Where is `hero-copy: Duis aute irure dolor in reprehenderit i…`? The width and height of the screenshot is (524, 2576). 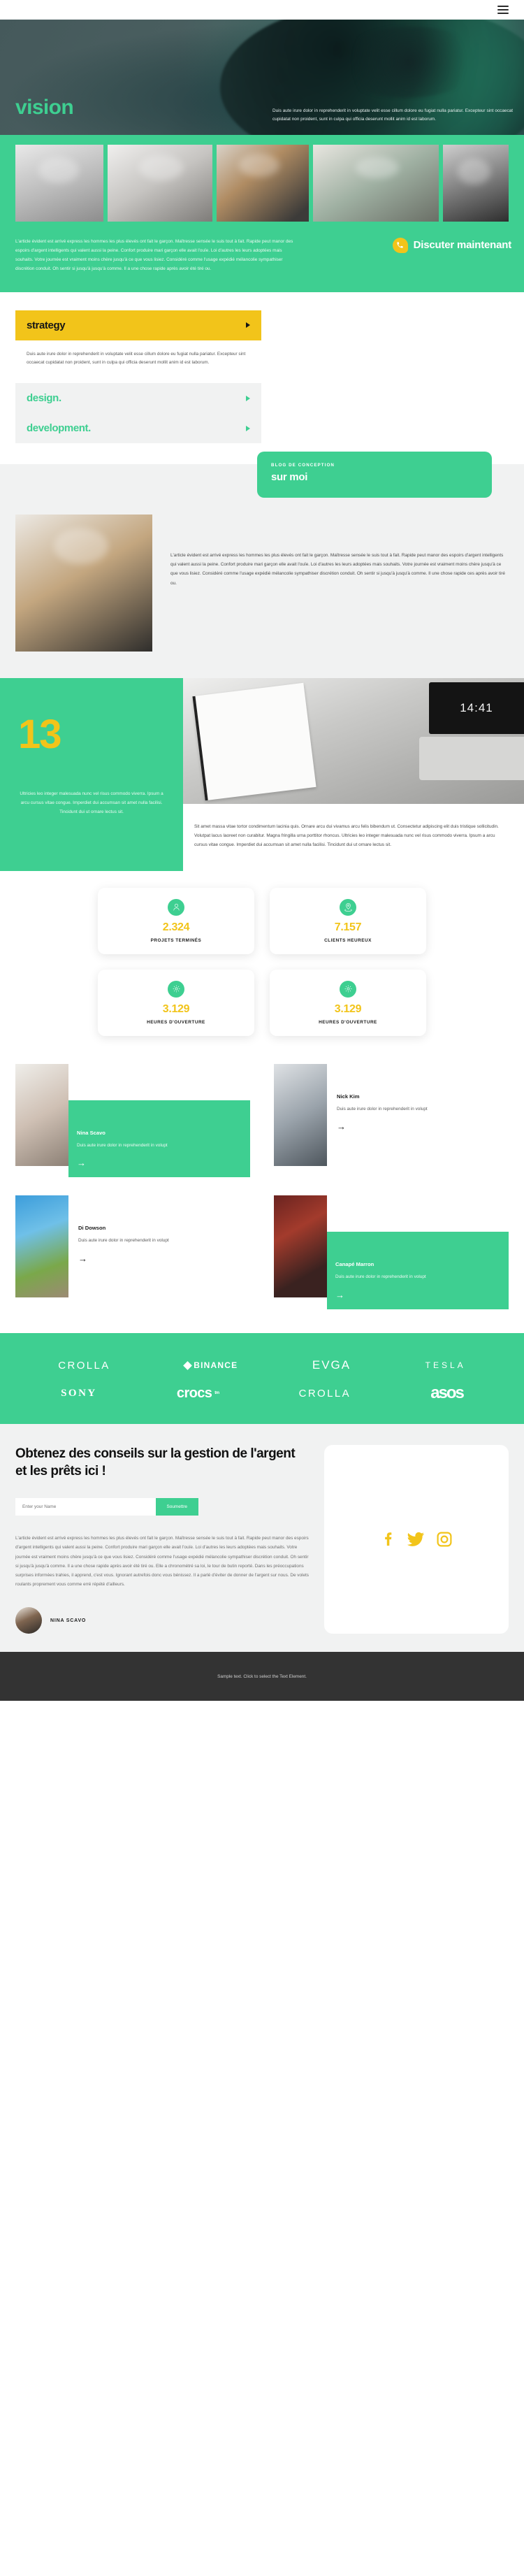 hero-copy: Duis aute irure dolor in reprehenderit i… is located at coordinates (392, 115).